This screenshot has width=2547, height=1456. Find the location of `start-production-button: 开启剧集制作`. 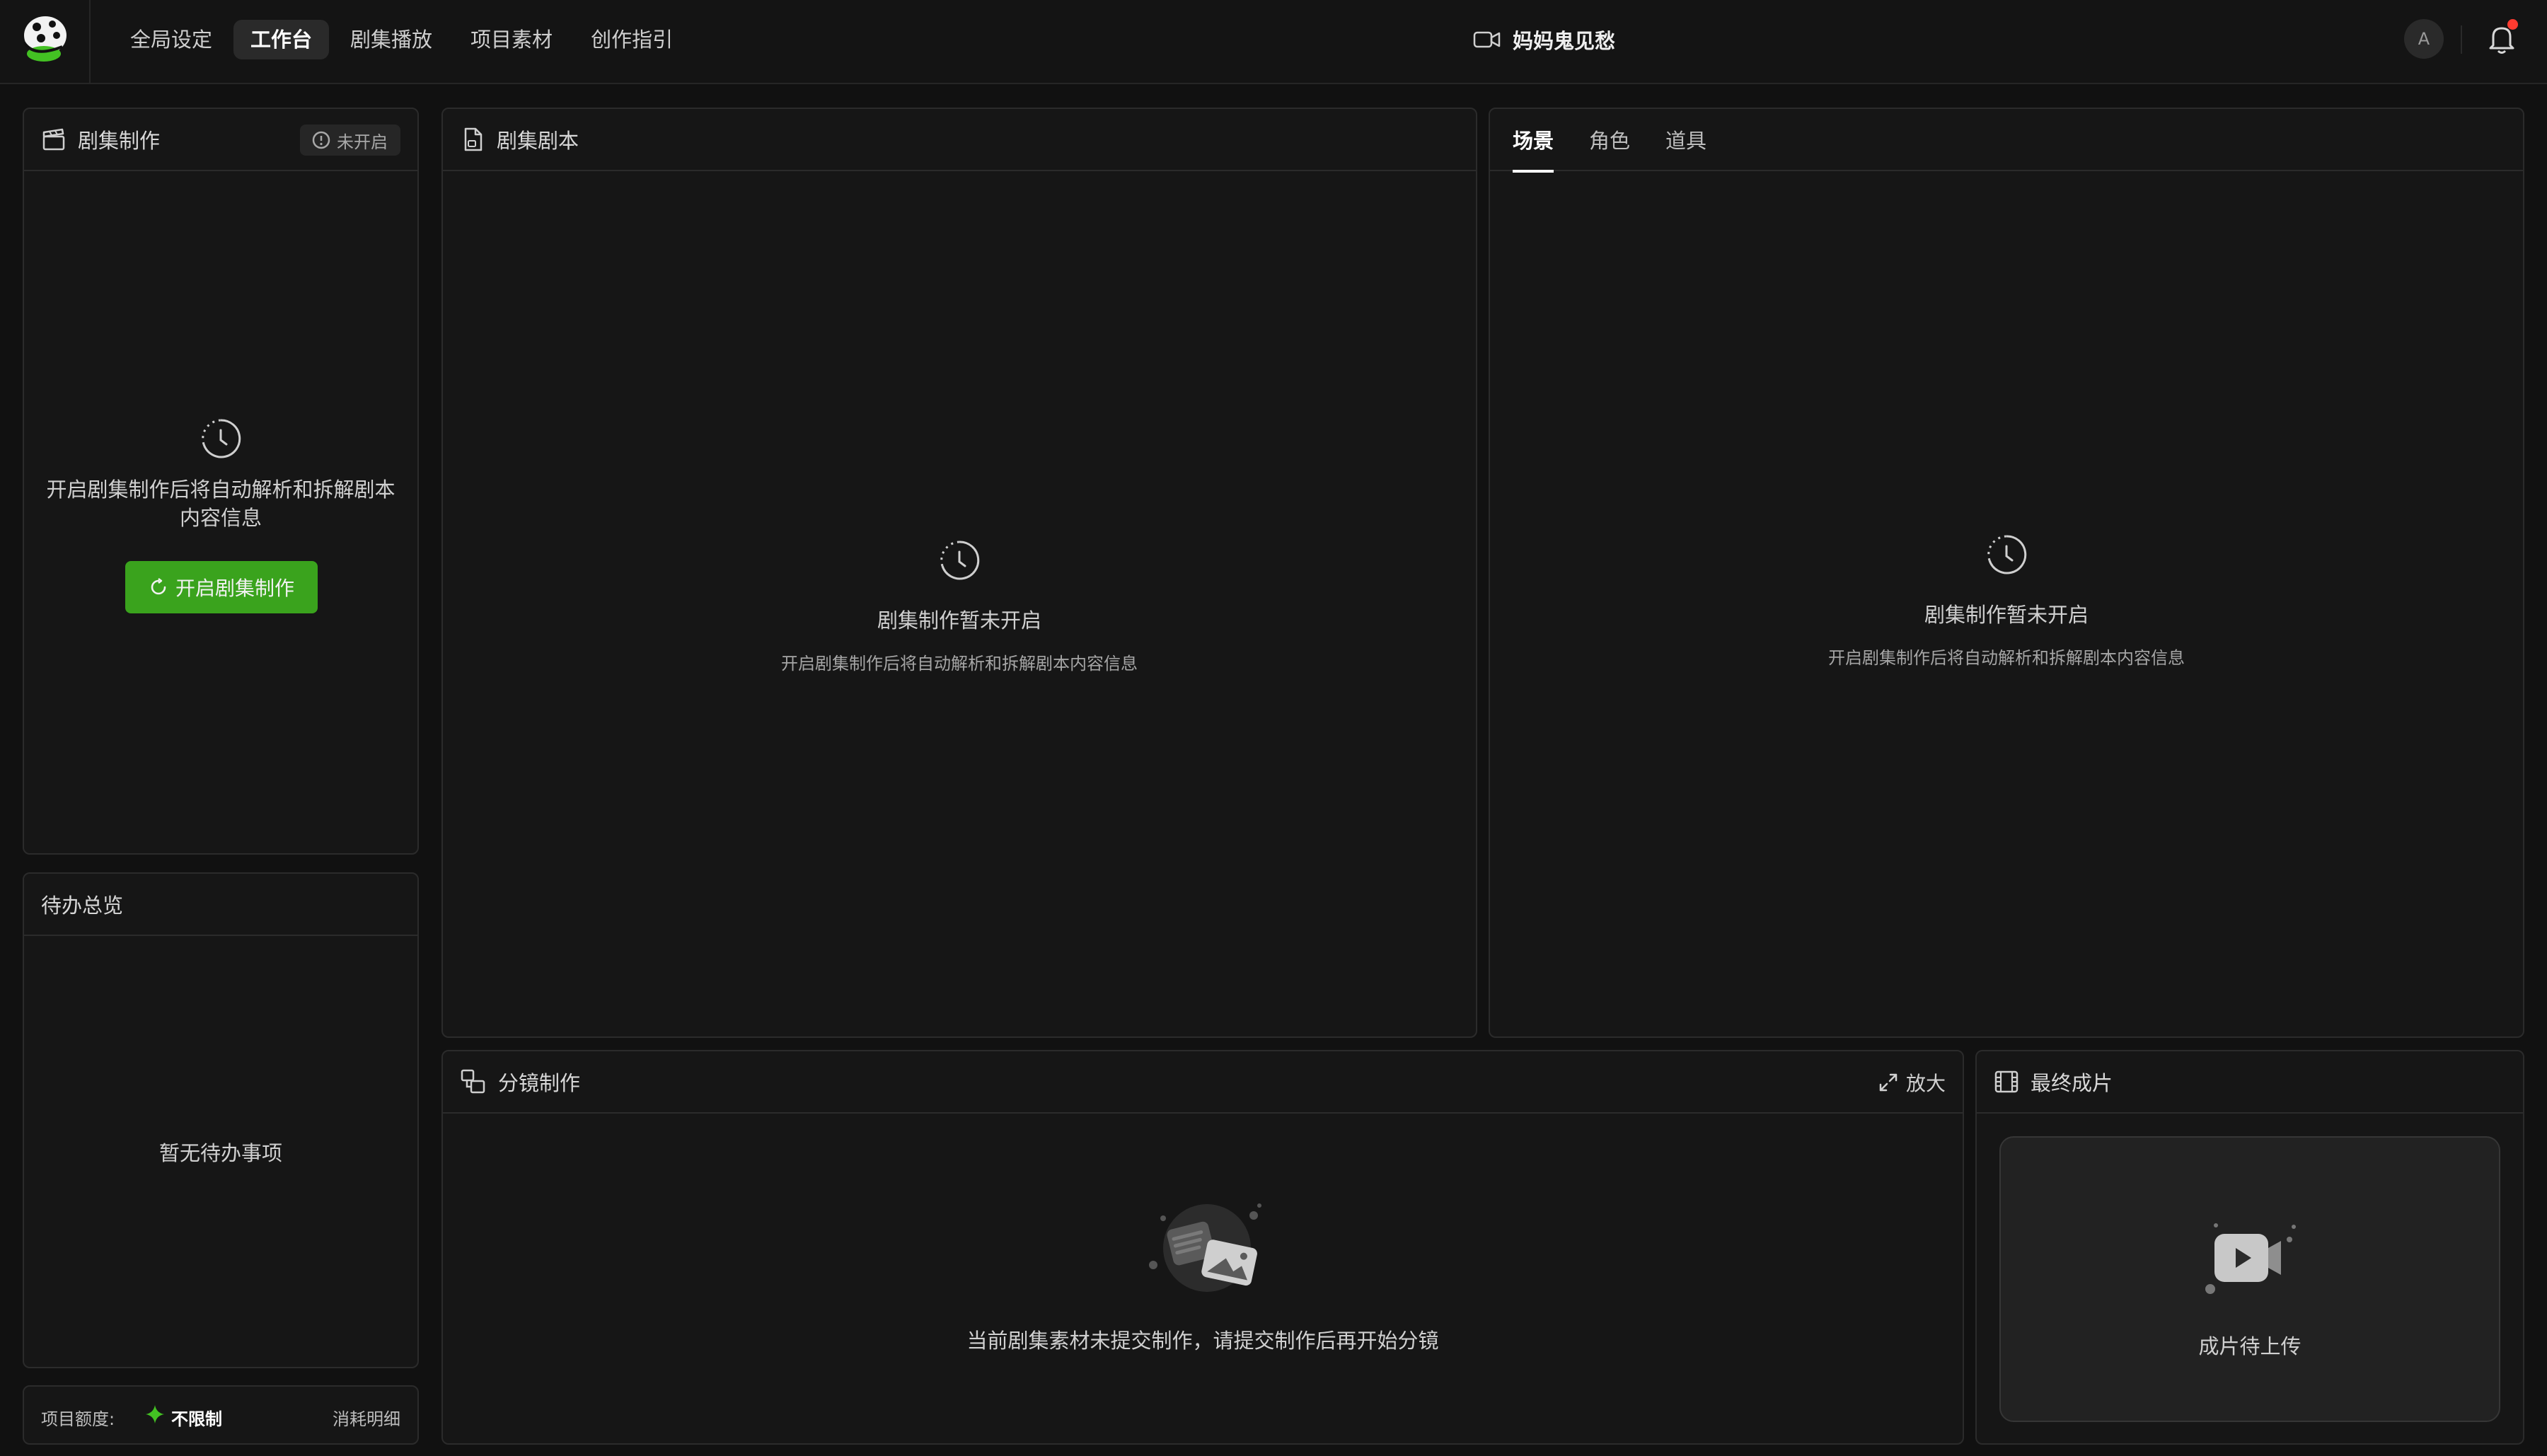

start-production-button: 开启剧集制作 is located at coordinates (221, 587).